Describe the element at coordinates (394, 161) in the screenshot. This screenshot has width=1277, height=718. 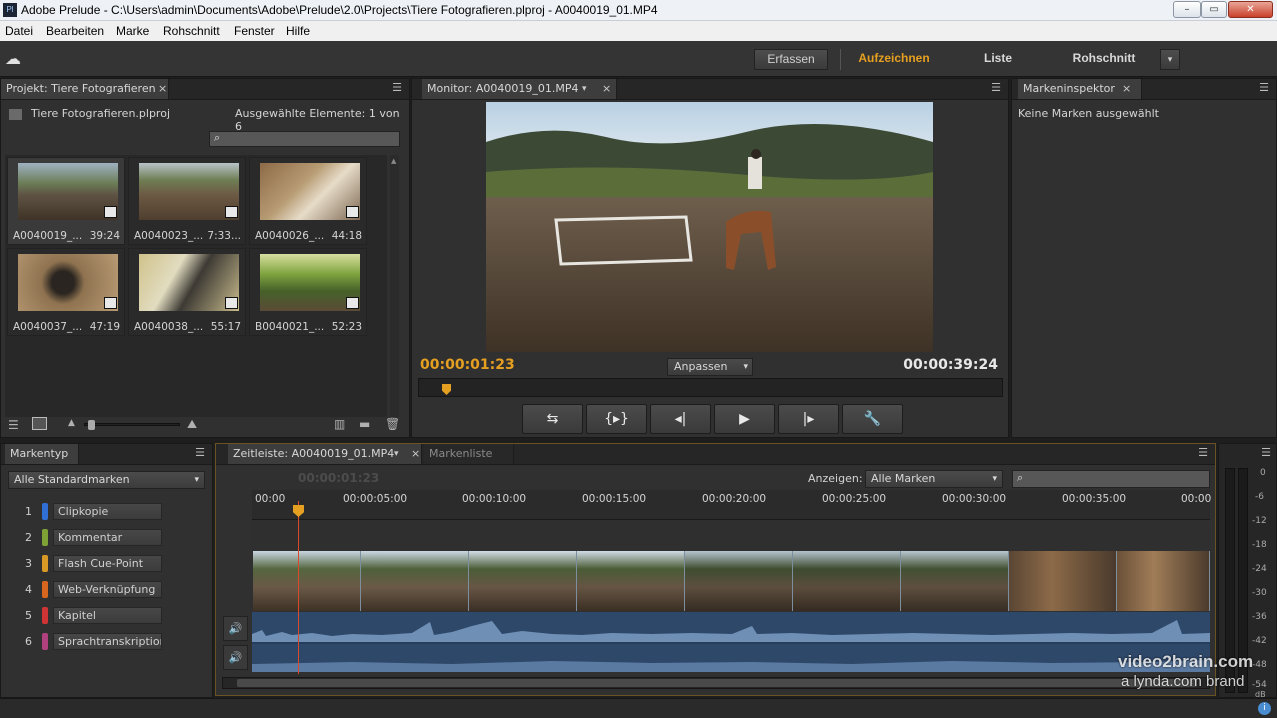
I see `scroll-up-icon: ▲` at that location.